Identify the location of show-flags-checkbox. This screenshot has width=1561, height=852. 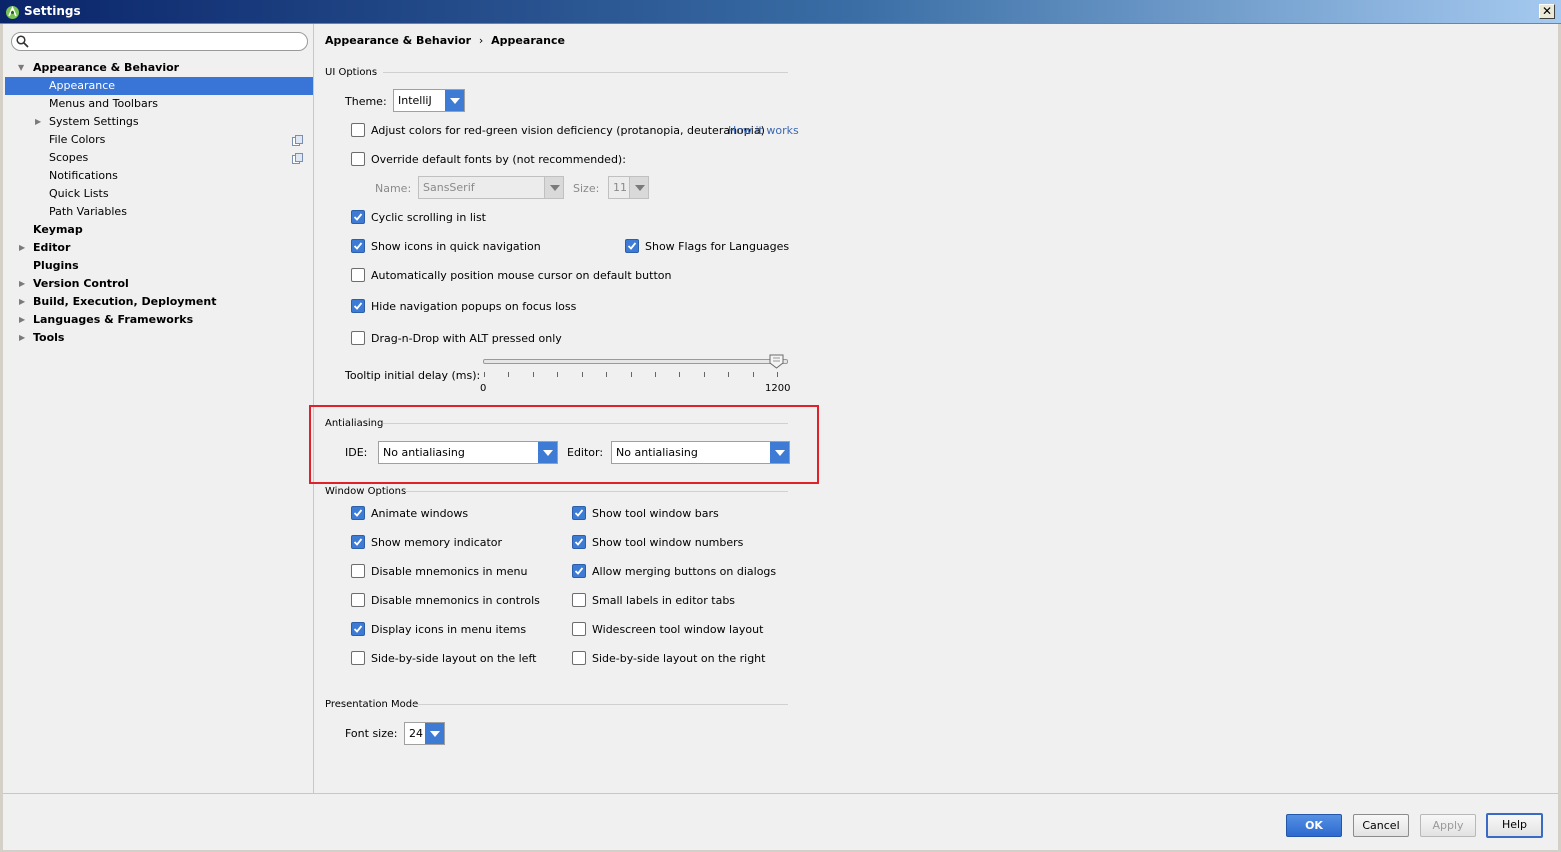
(632, 246).